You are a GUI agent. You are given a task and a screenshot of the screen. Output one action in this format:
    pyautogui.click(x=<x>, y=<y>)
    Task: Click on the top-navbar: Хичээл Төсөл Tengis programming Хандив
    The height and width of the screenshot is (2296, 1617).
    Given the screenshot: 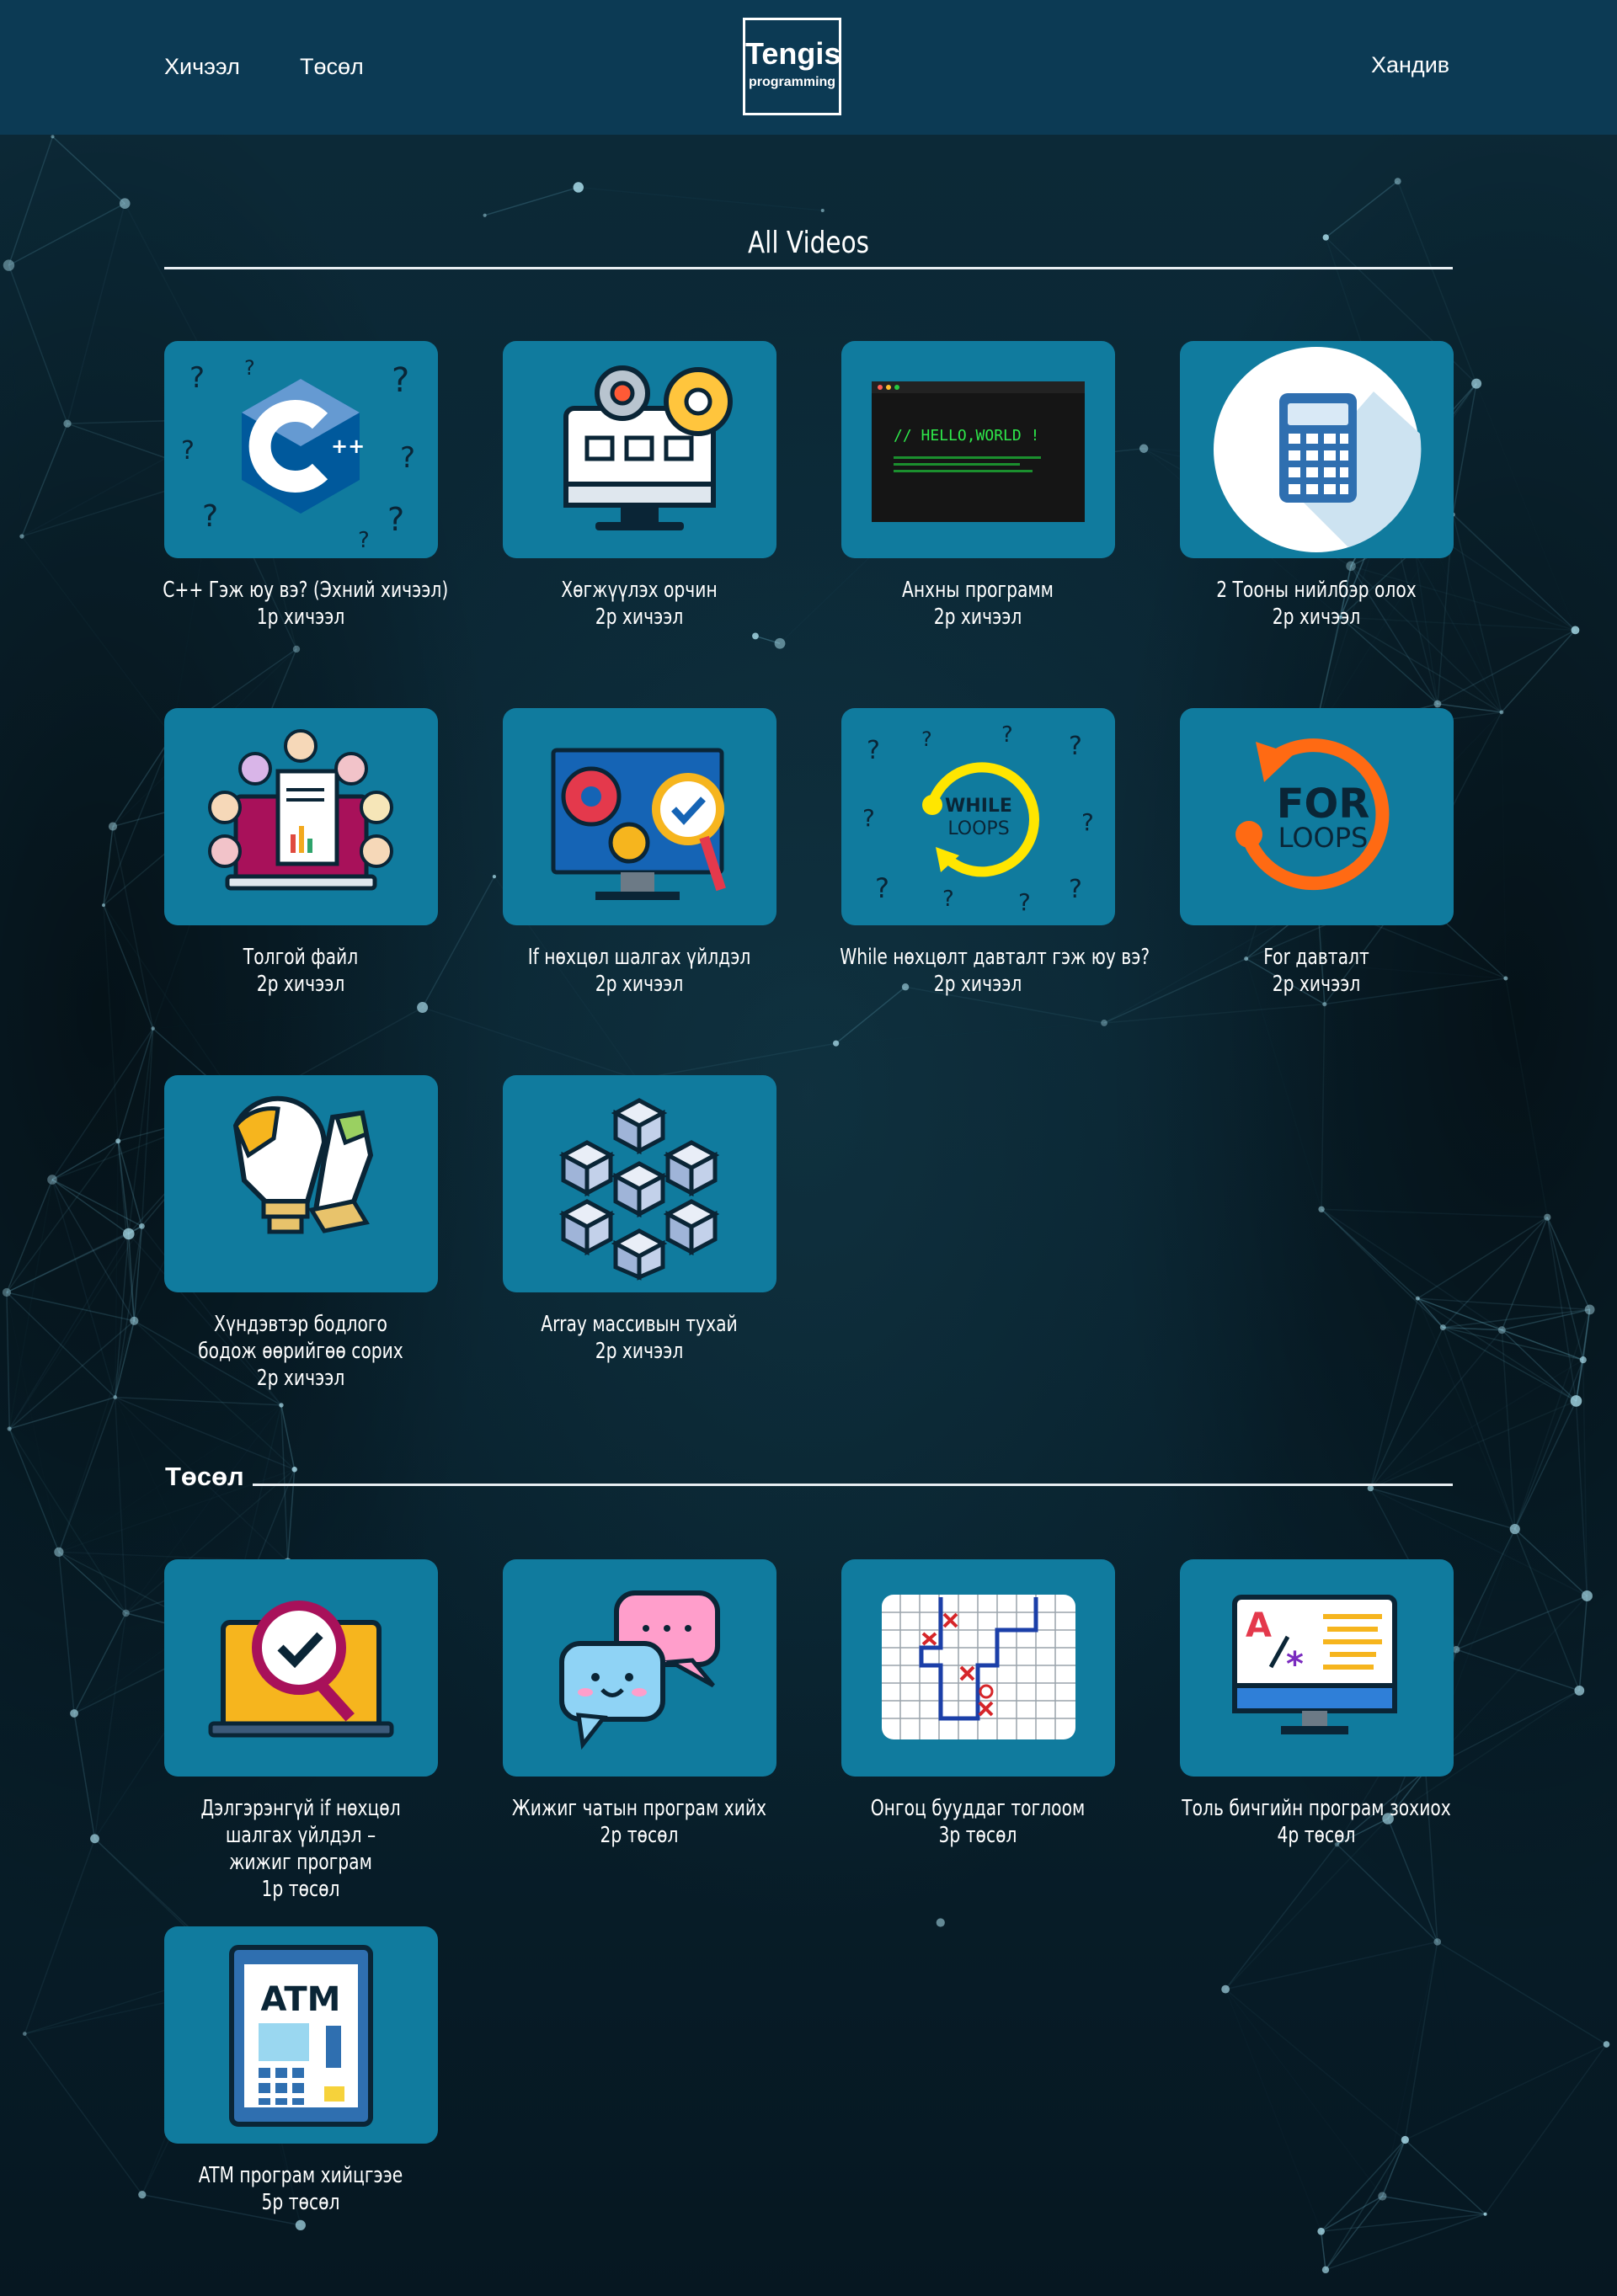 What is the action you would take?
    pyautogui.click(x=808, y=67)
    